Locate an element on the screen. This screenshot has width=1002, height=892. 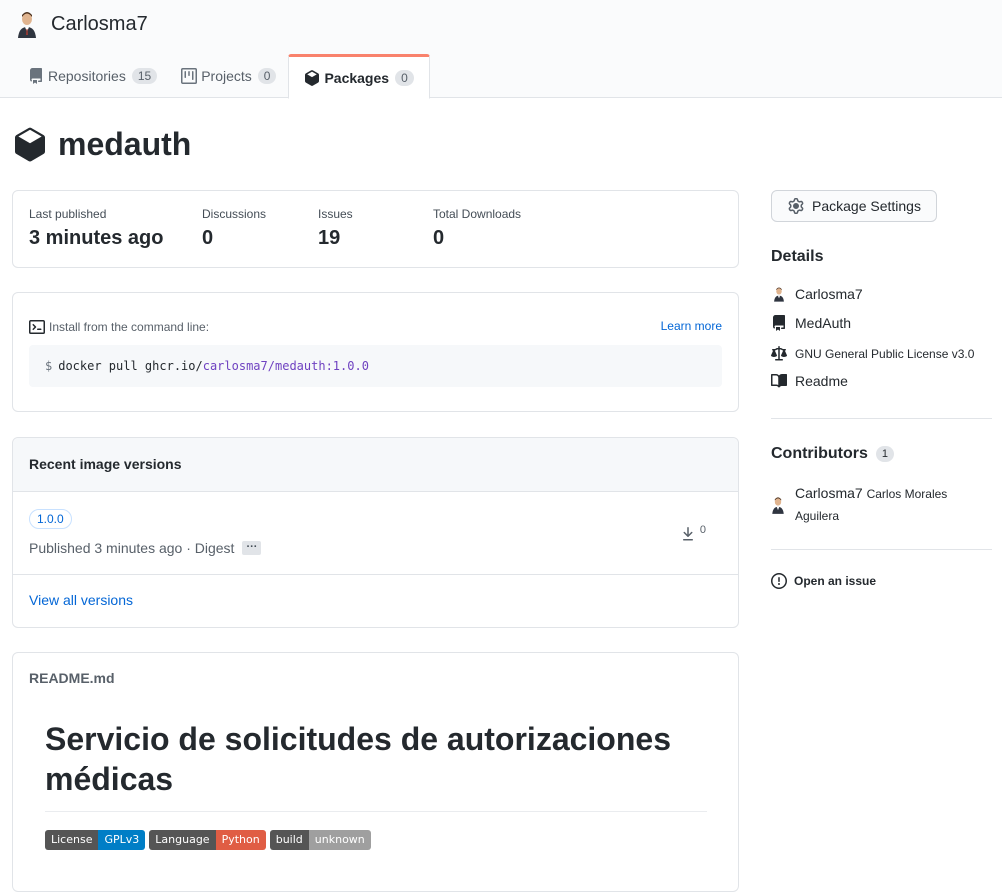
command-prompt: $ is located at coordinates (49, 366).